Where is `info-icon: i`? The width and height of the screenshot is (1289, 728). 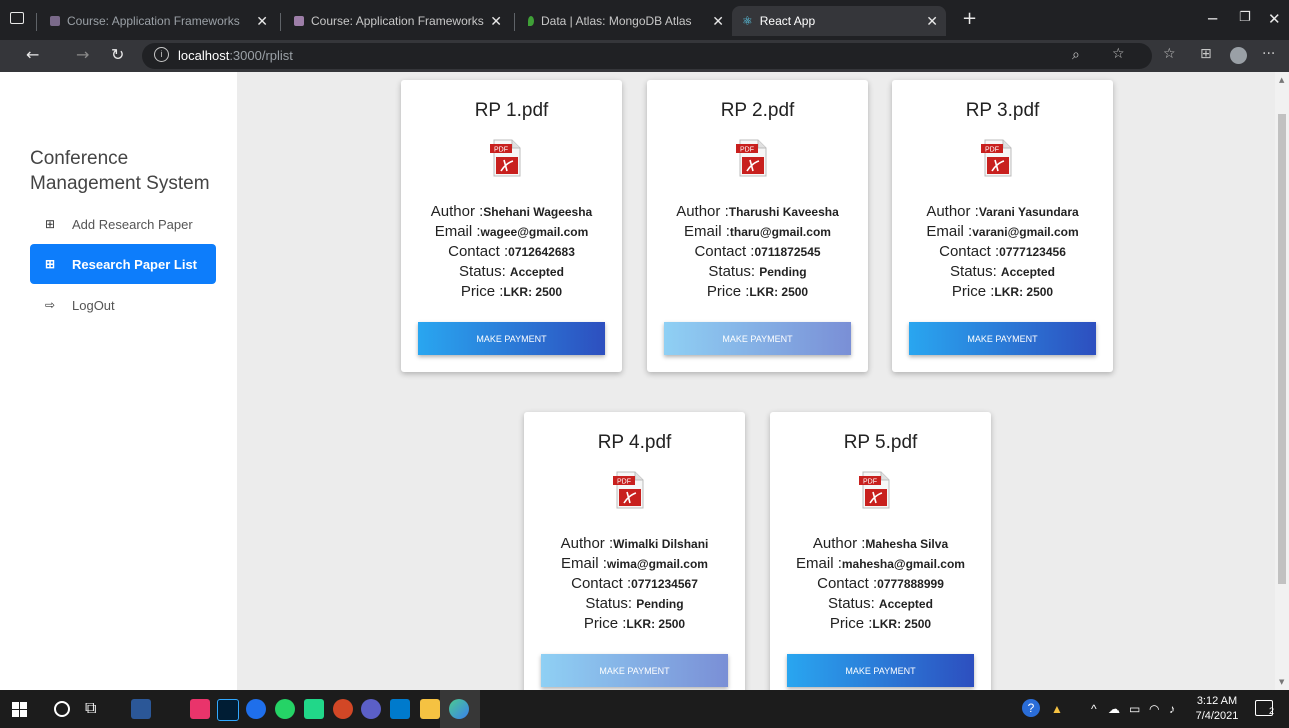
info-icon: i is located at coordinates (161, 54).